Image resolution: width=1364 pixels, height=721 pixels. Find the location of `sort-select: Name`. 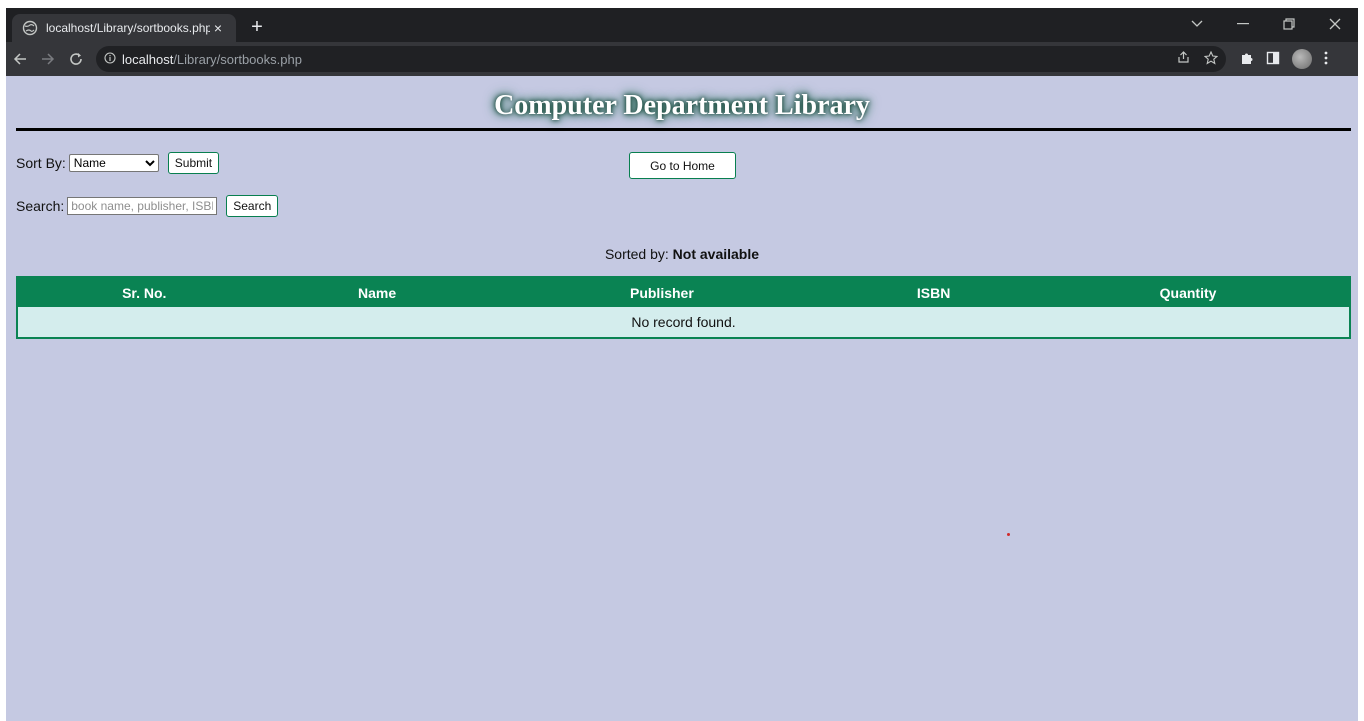

sort-select: Name is located at coordinates (113, 163).